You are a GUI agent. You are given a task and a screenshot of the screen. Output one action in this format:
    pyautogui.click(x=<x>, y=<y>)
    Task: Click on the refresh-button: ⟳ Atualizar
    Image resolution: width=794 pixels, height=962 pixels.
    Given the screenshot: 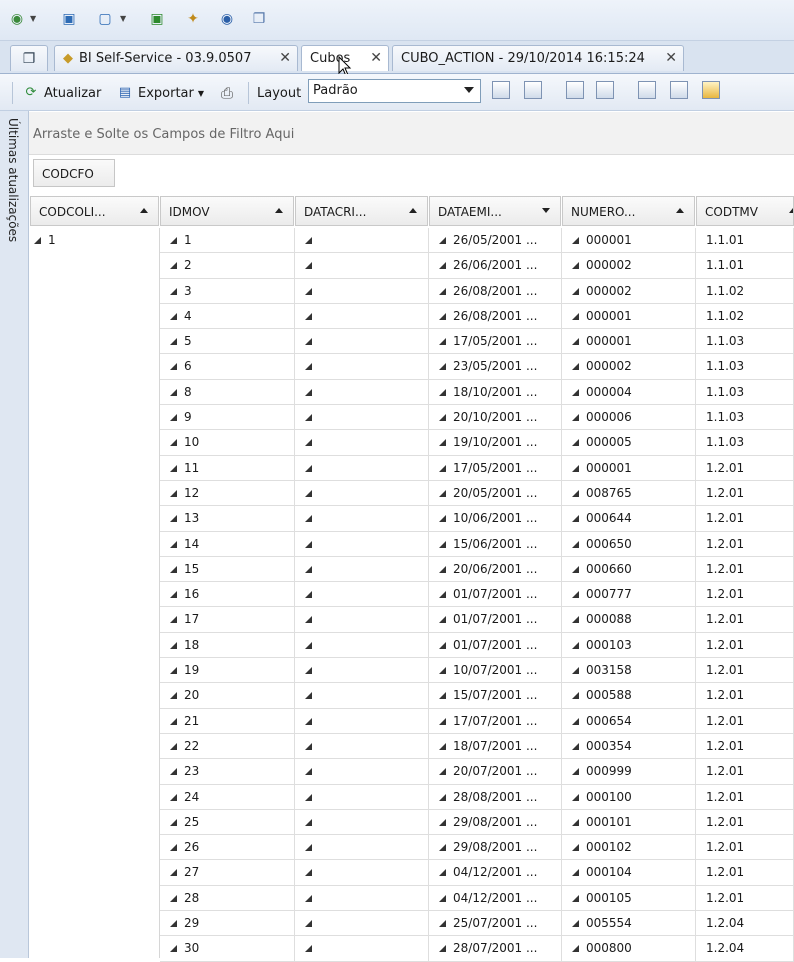 What is the action you would take?
    pyautogui.click(x=62, y=93)
    